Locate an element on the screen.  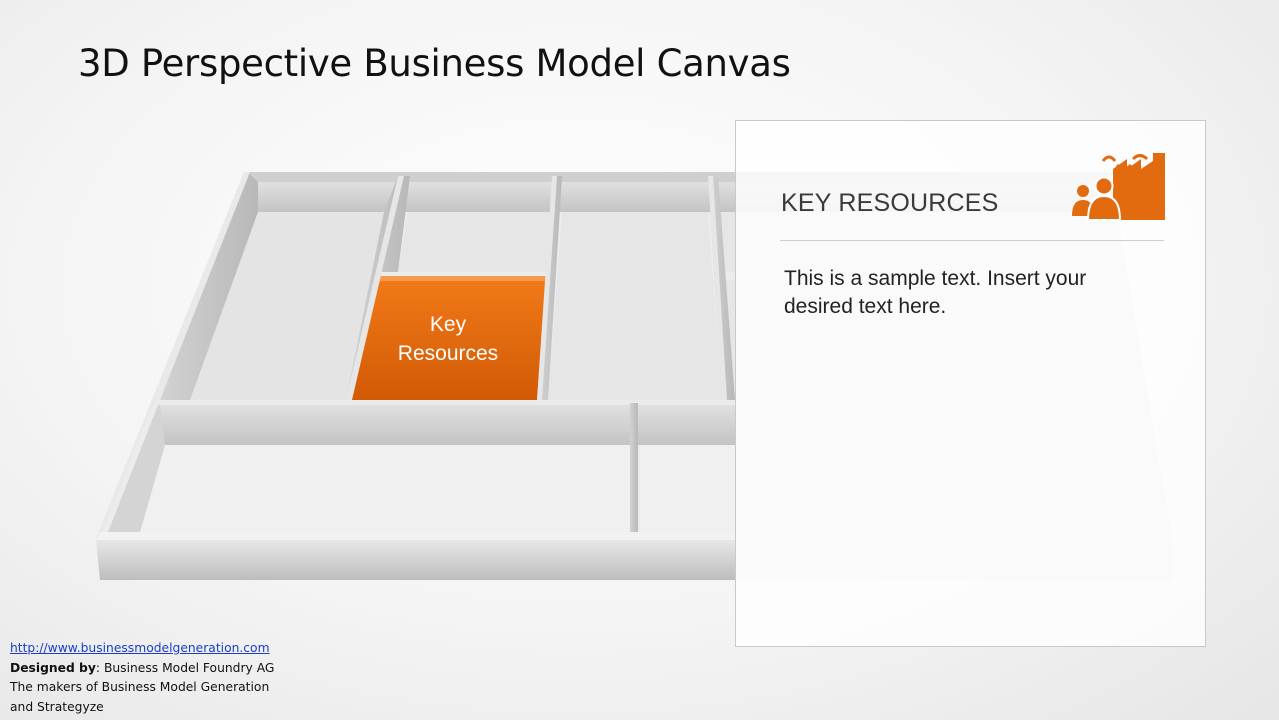
panel-heading: KEY RESOURCES is located at coordinates (890, 203).